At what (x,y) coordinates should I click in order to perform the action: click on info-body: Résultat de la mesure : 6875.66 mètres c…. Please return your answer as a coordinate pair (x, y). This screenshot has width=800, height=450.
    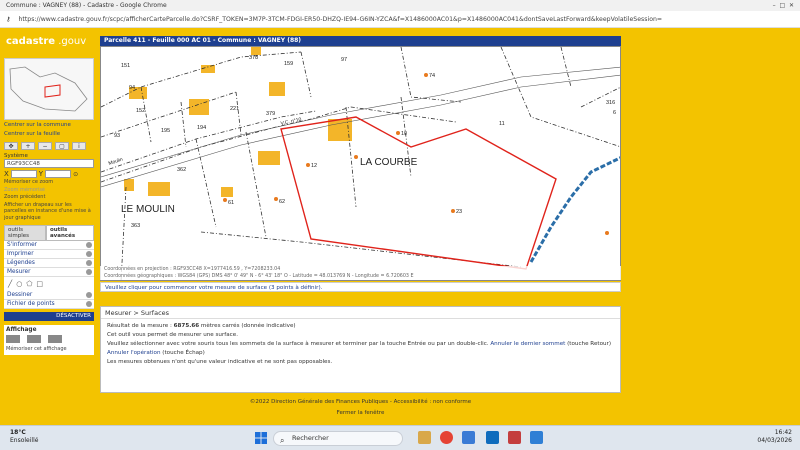
    Looking at the image, I should click on (360, 345).